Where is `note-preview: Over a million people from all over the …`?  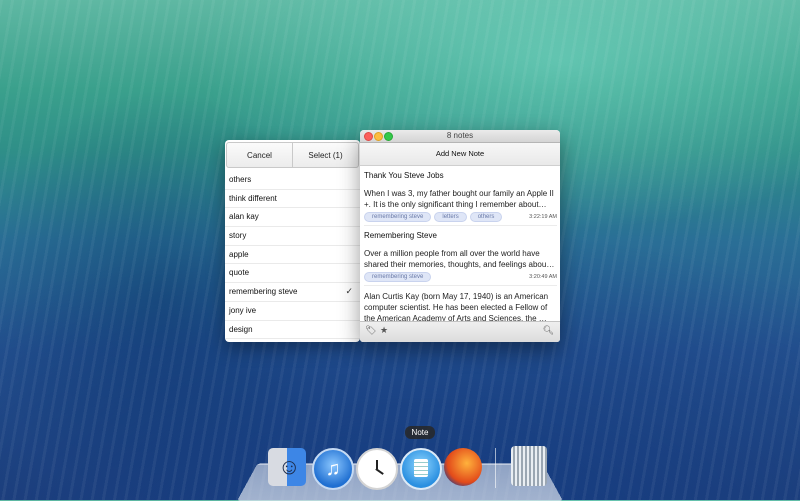
note-preview: Over a million people from all over the … is located at coordinates (459, 259).